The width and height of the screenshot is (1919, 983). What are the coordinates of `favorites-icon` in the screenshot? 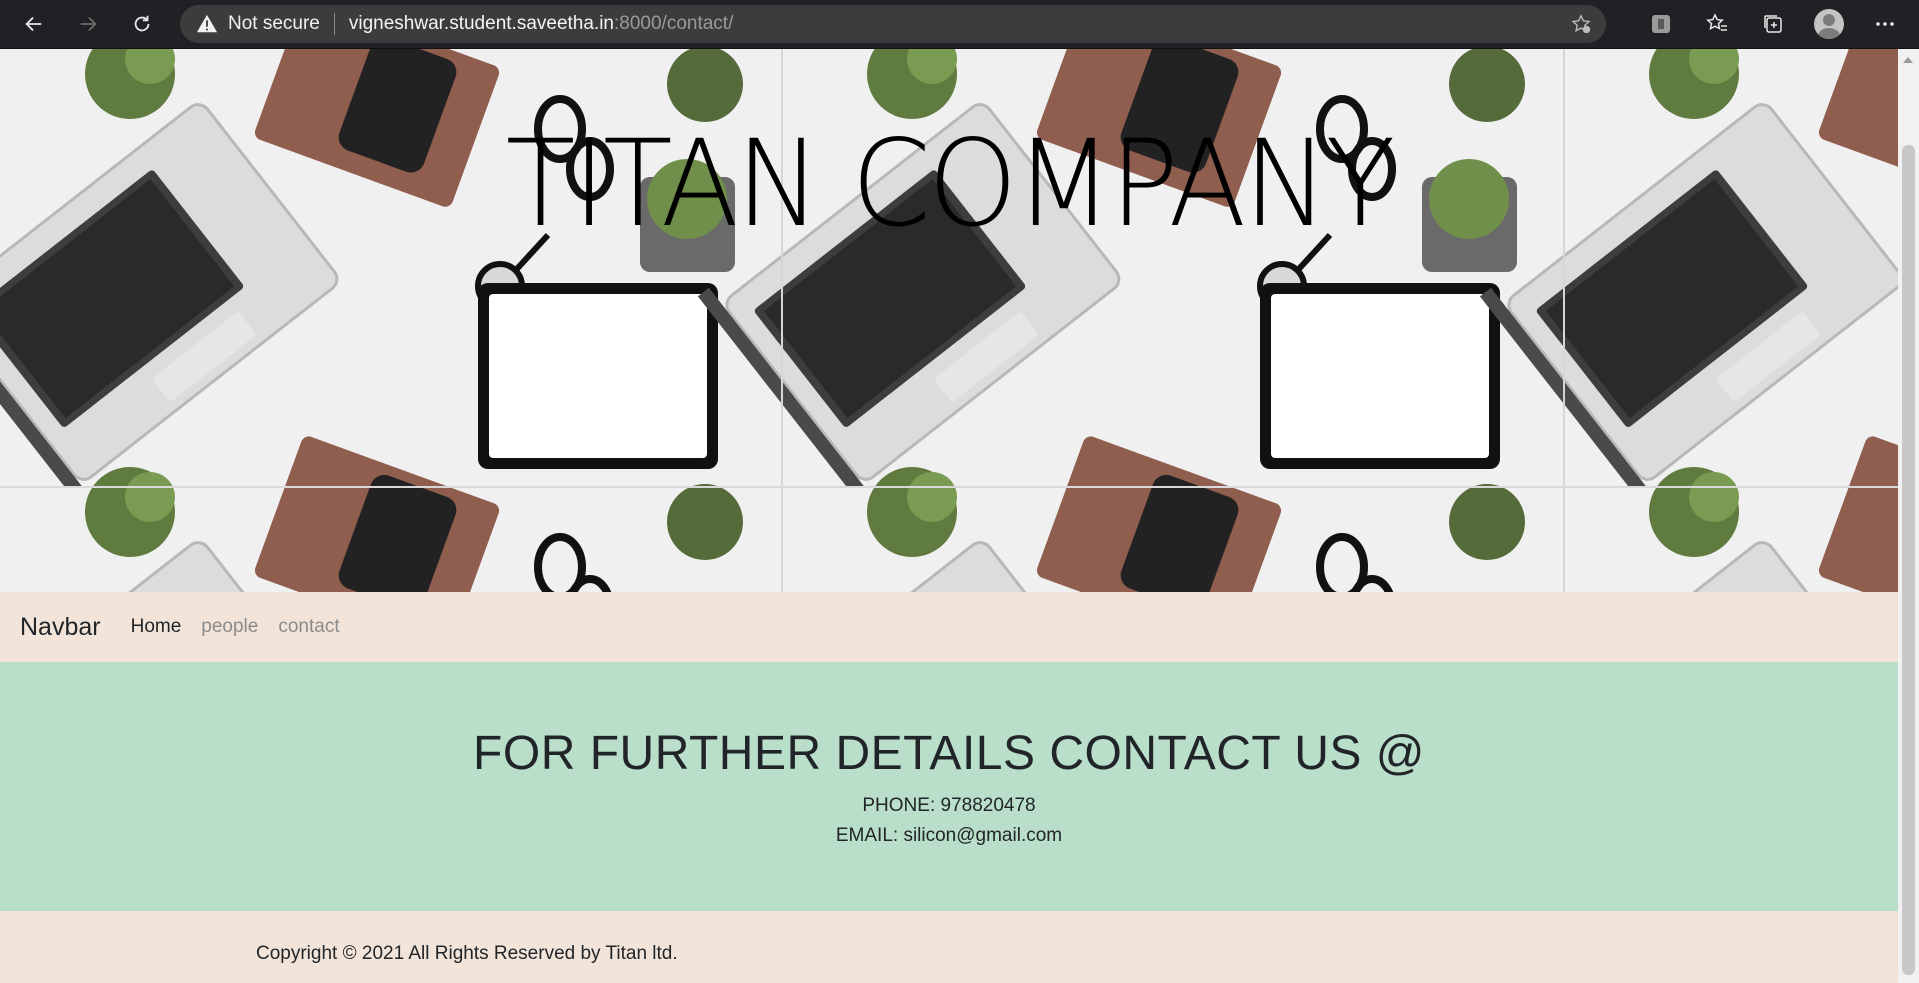 It's located at (1716, 22).